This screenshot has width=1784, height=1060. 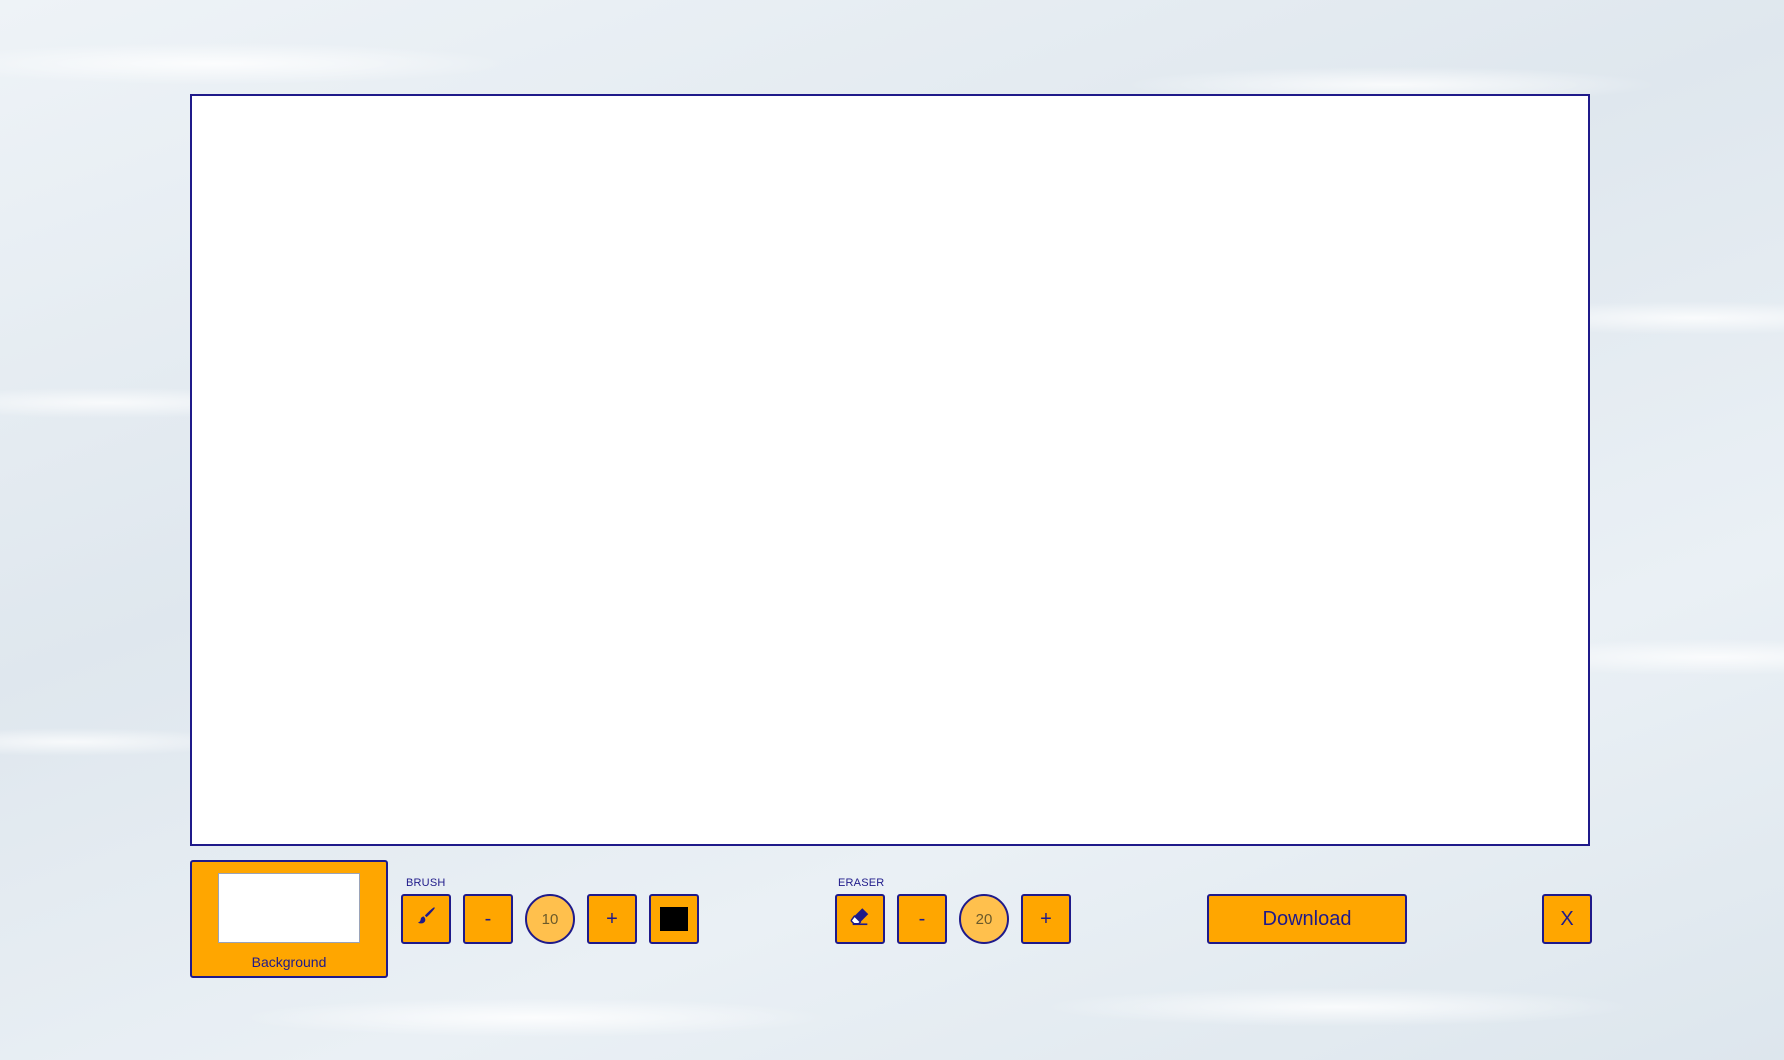 I want to click on brush-size-value: 10, so click(x=550, y=919).